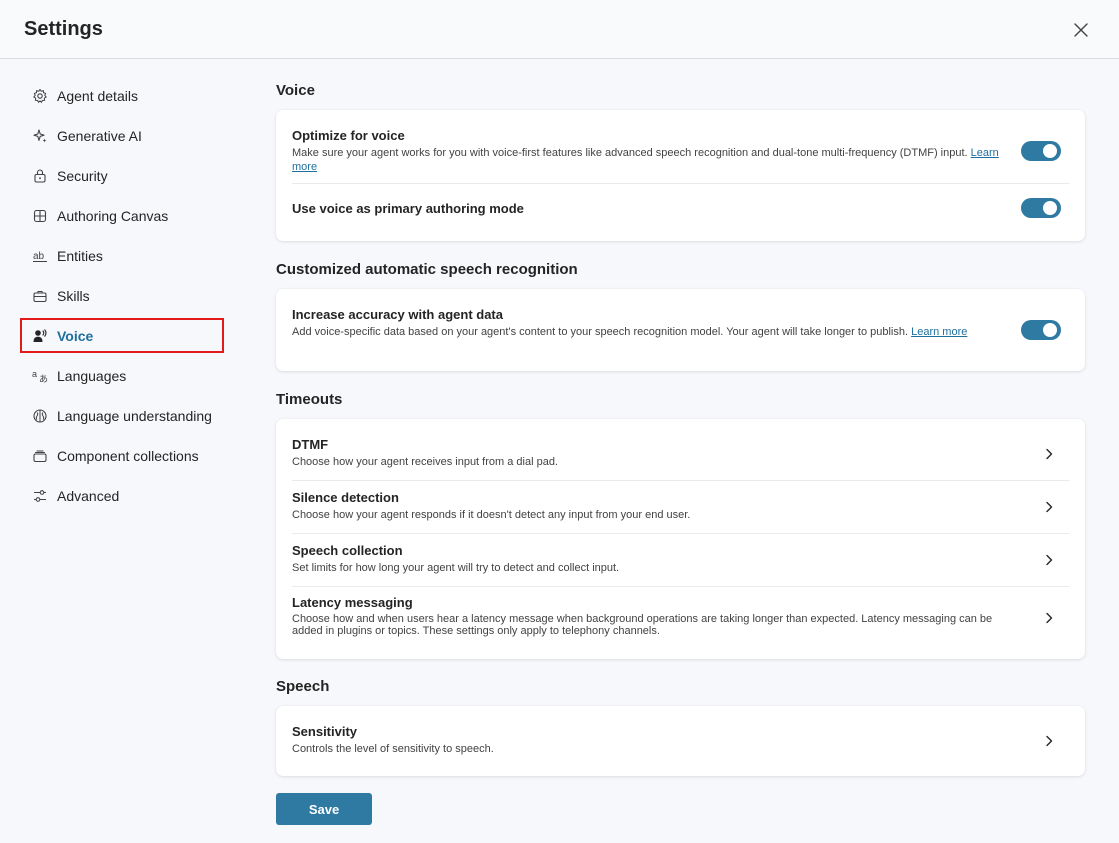 The width and height of the screenshot is (1119, 843). I want to click on timeout-row-title: DTMF, so click(310, 444).